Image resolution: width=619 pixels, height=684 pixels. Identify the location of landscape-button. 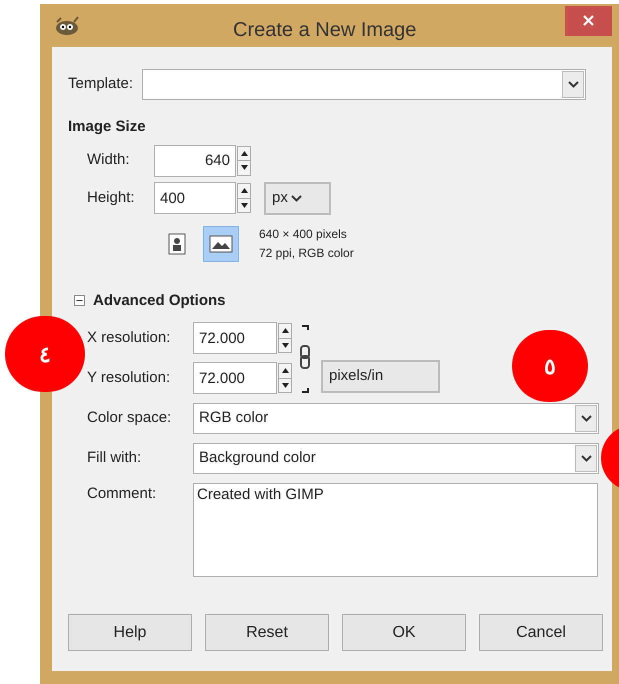
(221, 244).